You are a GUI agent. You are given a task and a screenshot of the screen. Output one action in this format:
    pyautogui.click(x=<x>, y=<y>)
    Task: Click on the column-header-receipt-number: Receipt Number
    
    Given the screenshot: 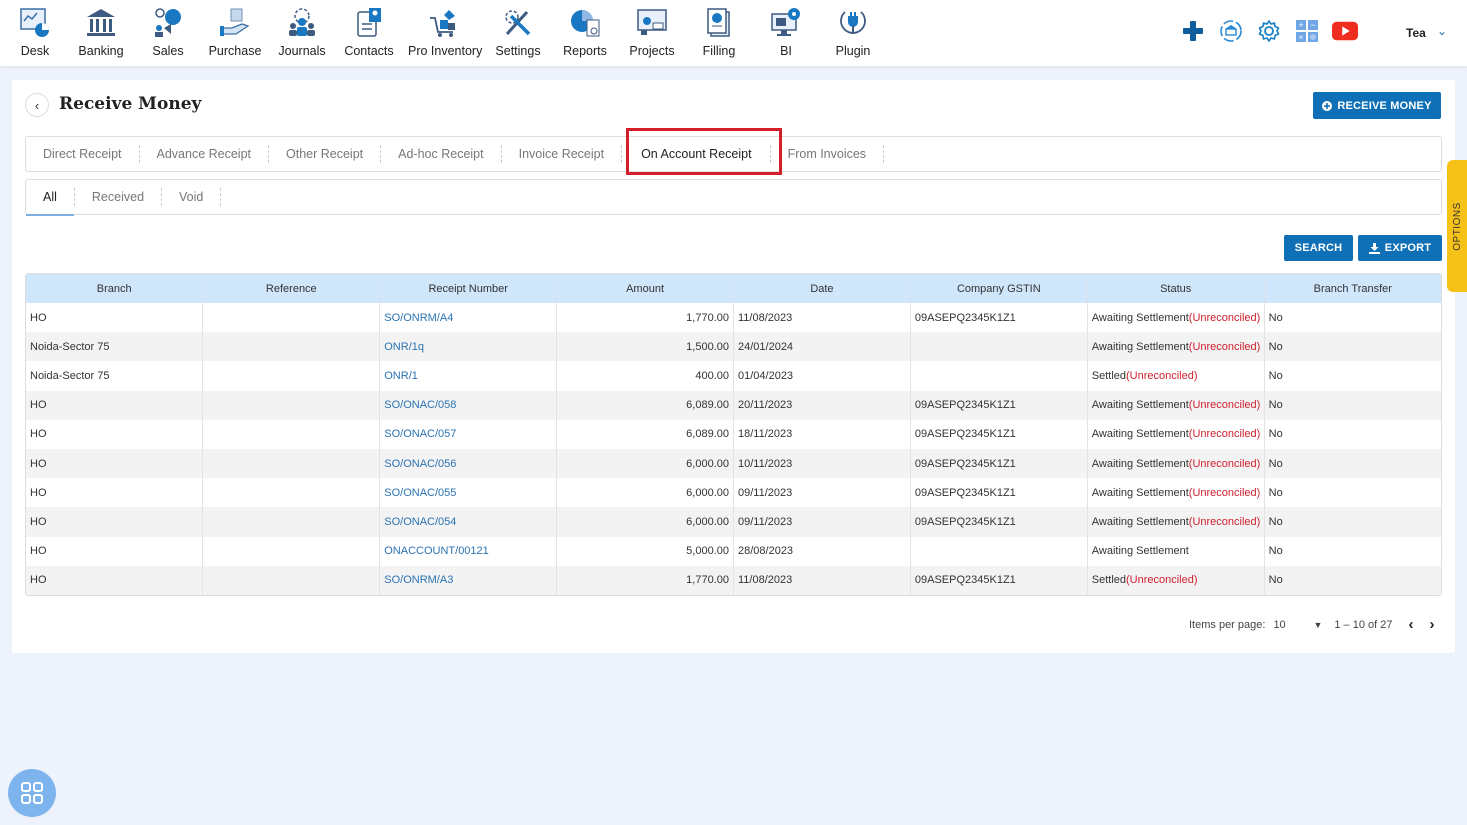 What is the action you would take?
    pyautogui.click(x=468, y=288)
    